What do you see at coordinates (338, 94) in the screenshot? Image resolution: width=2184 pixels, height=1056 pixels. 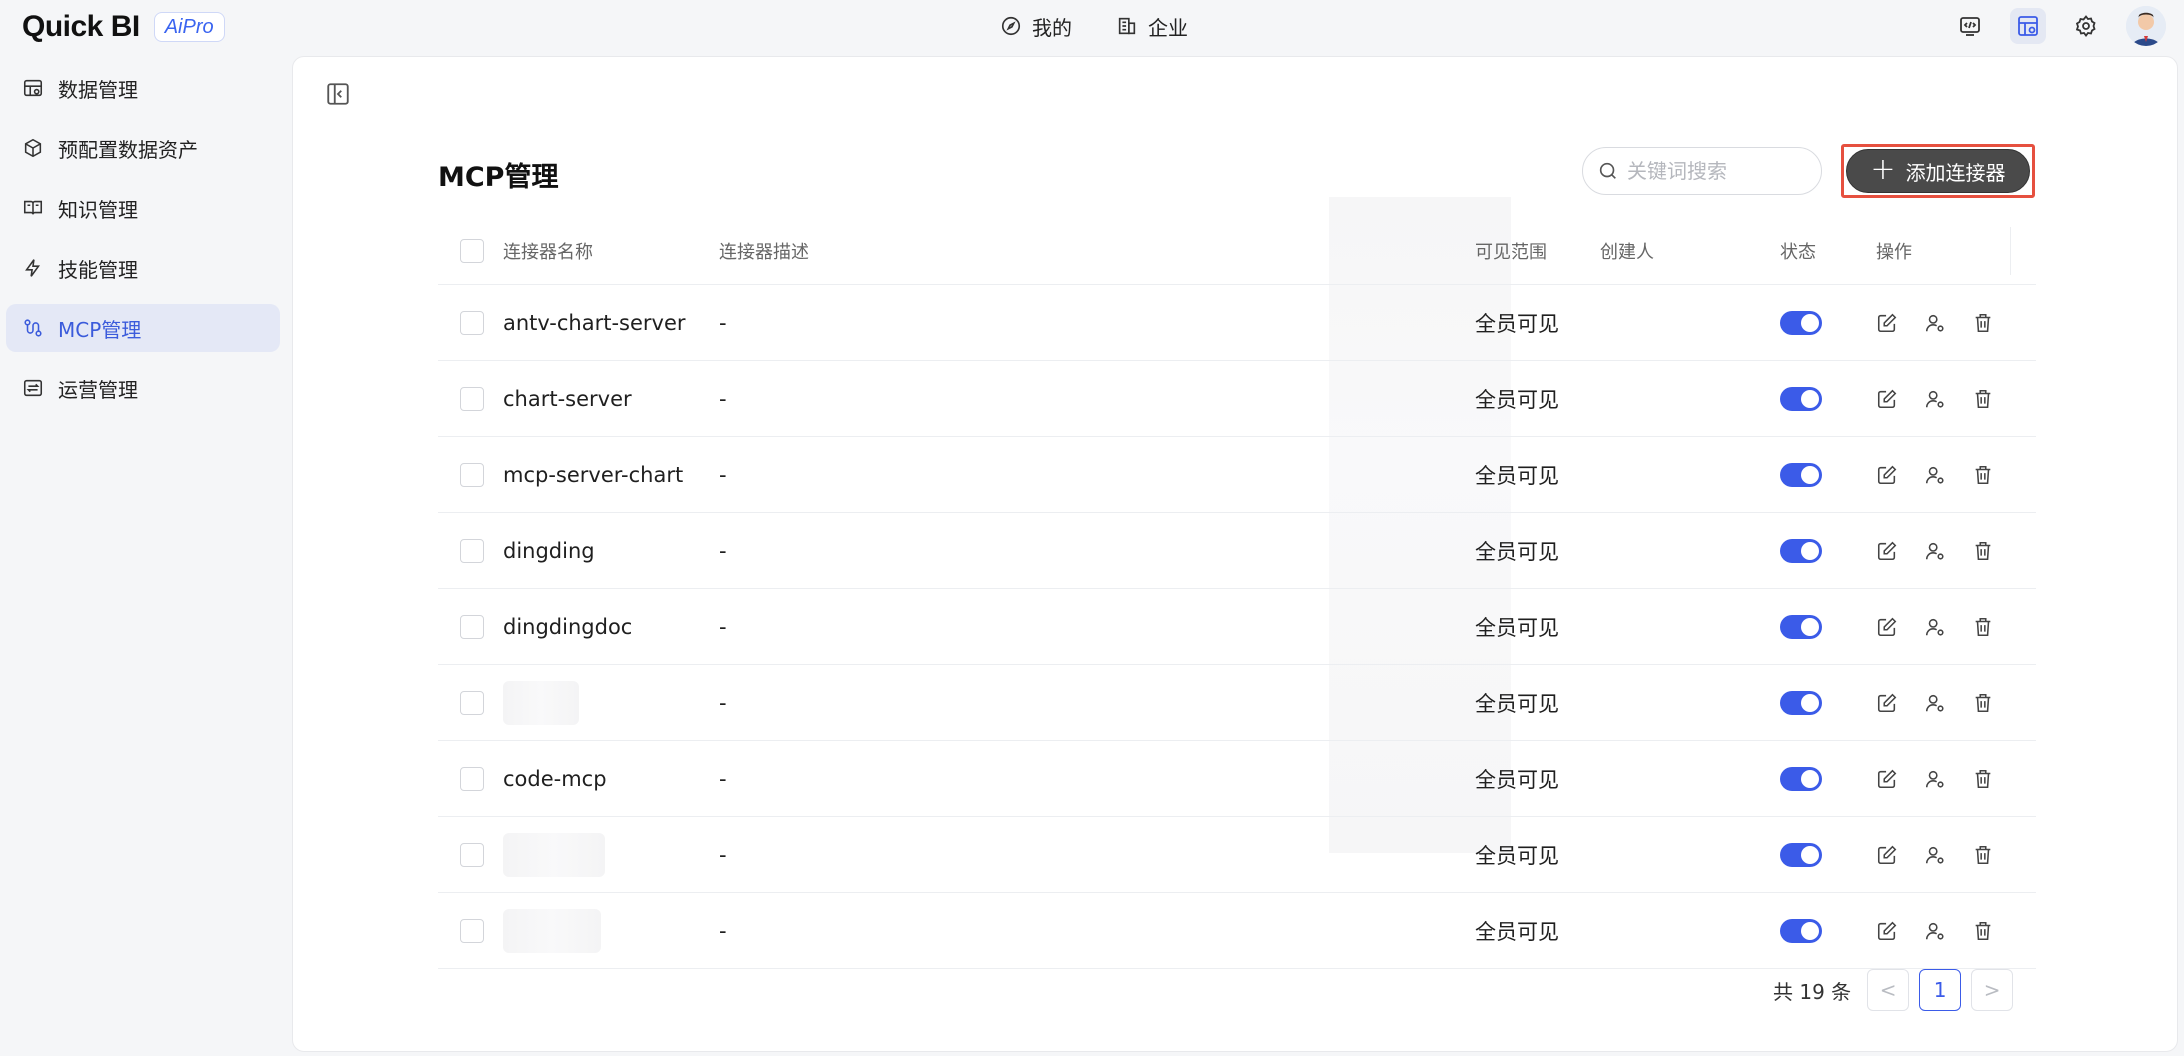 I see `collapse-sidebar-icon` at bounding box center [338, 94].